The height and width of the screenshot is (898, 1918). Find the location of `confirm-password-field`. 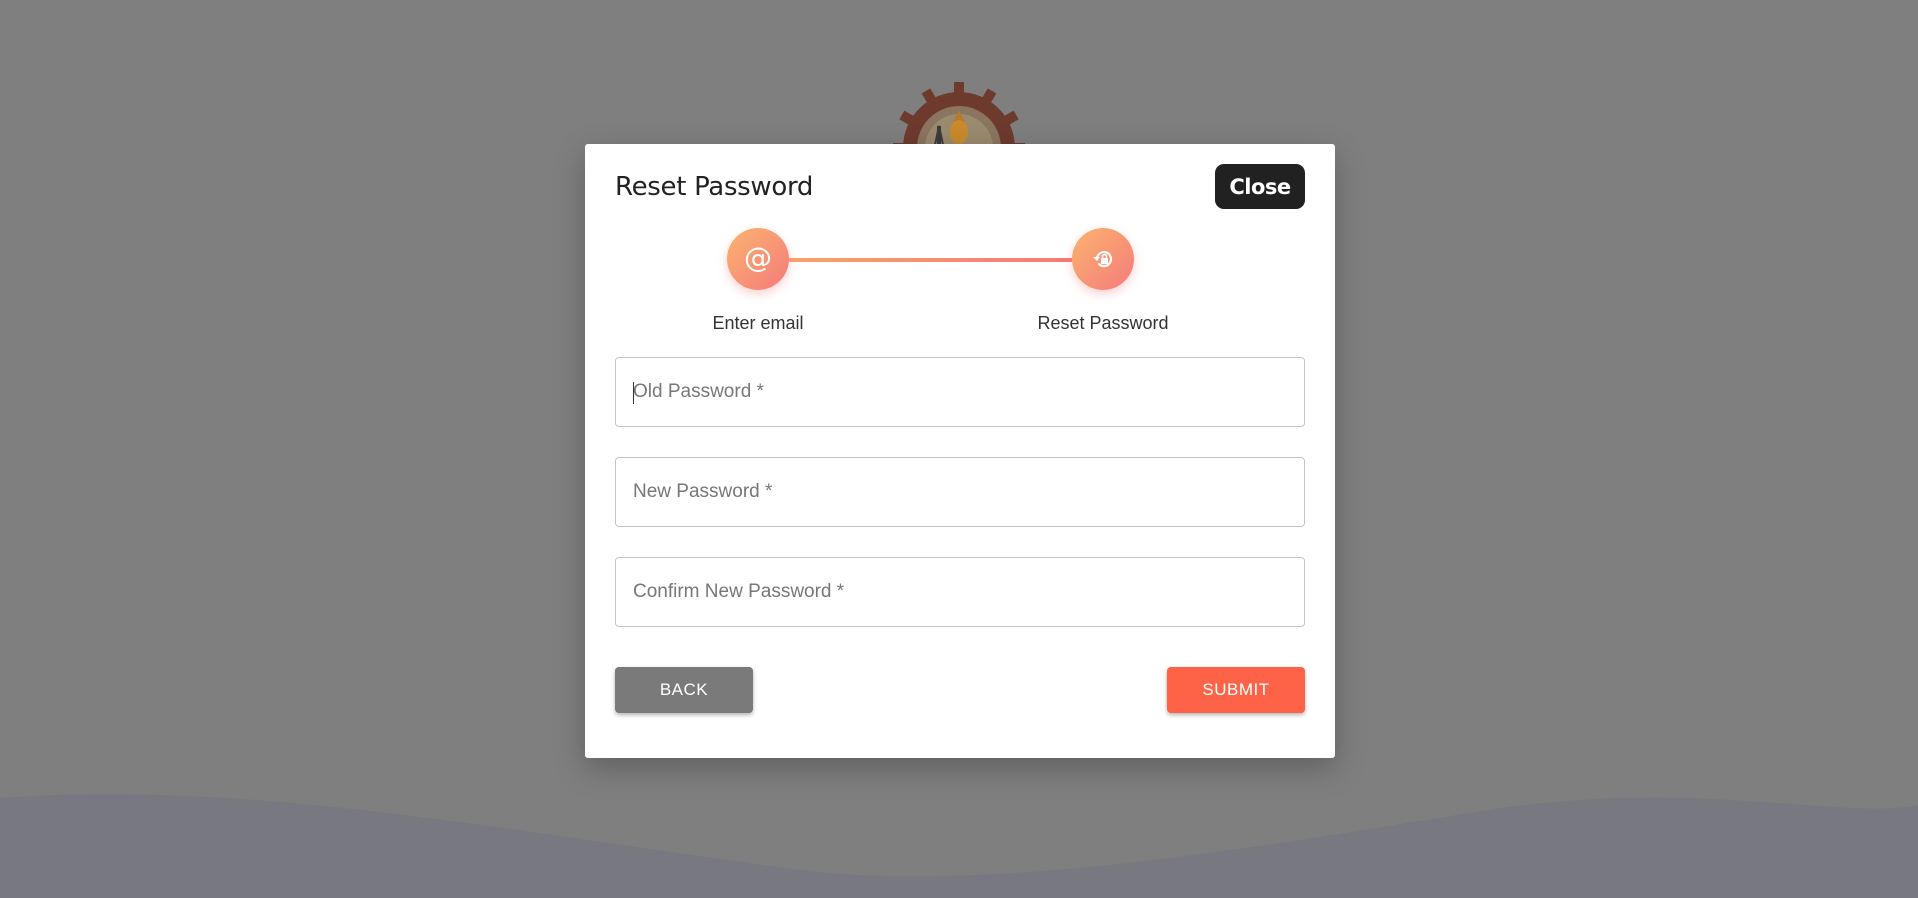

confirm-password-field is located at coordinates (960, 592).